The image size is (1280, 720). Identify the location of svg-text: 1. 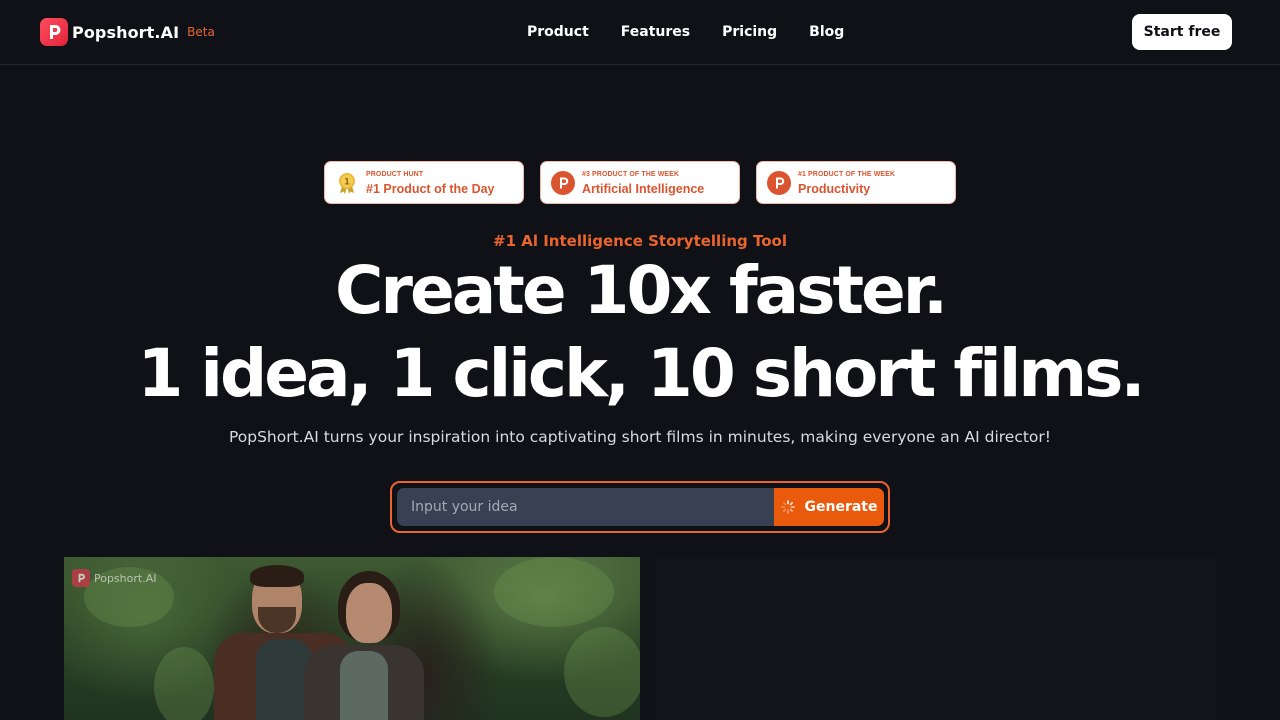
(347, 183).